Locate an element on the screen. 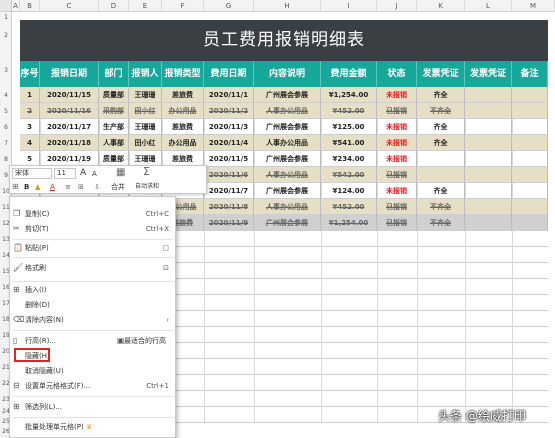 Image resolution: width=555 pixels, height=438 pixels. col-header-g: G is located at coordinates (229, 6).